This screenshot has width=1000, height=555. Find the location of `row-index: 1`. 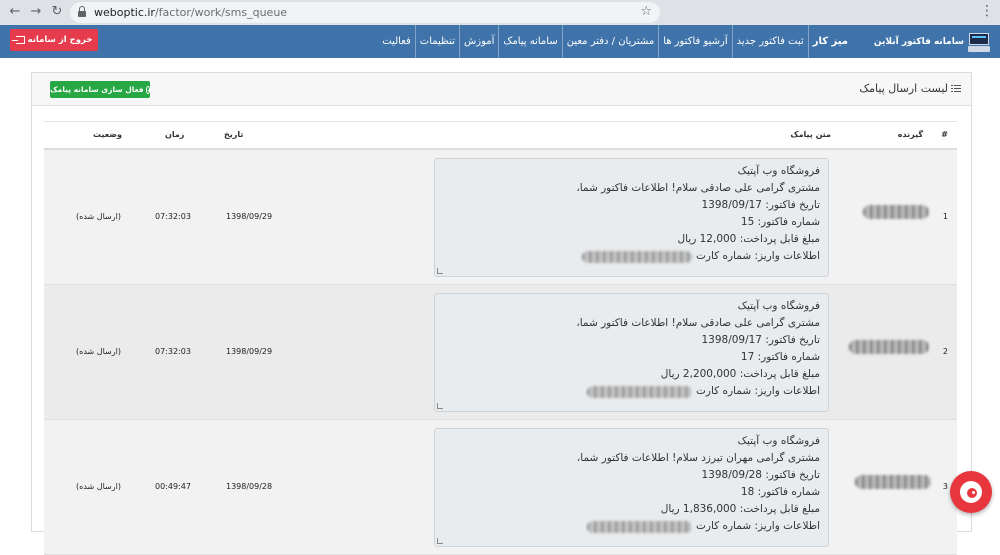

row-index: 1 is located at coordinates (945, 216).